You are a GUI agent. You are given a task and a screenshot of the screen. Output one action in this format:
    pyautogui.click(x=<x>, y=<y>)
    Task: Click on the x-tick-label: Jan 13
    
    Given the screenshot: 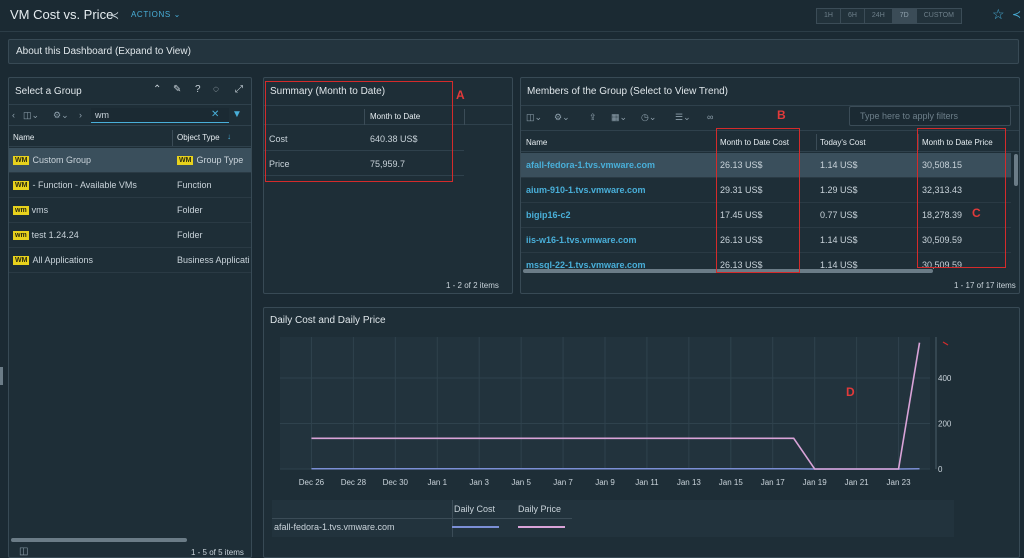 What is the action you would take?
    pyautogui.click(x=689, y=482)
    